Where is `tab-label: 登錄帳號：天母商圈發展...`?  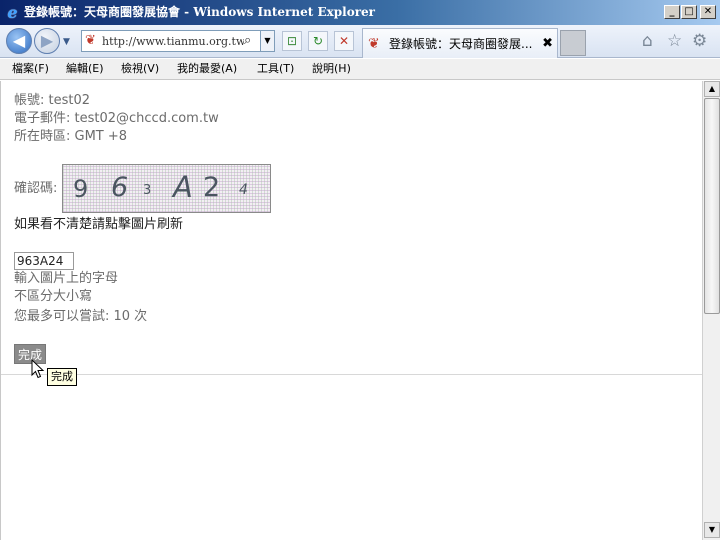
tab-label: 登錄帳號：天母商圈發展... is located at coordinates (461, 44).